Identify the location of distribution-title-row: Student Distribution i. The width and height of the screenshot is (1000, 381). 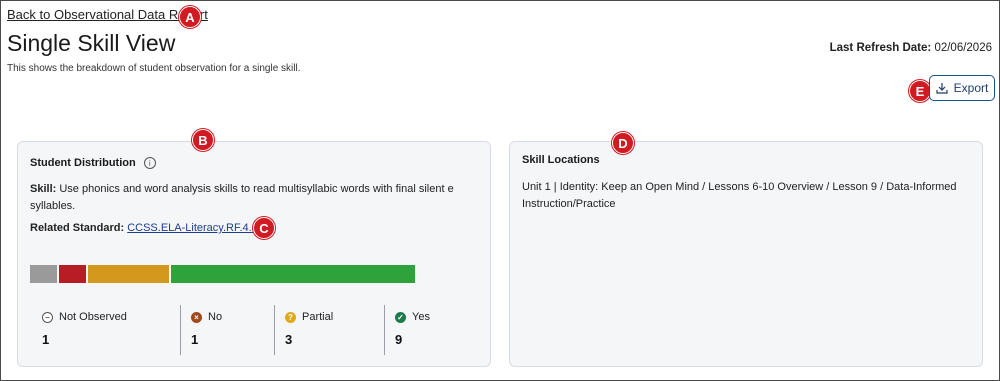
(93, 163).